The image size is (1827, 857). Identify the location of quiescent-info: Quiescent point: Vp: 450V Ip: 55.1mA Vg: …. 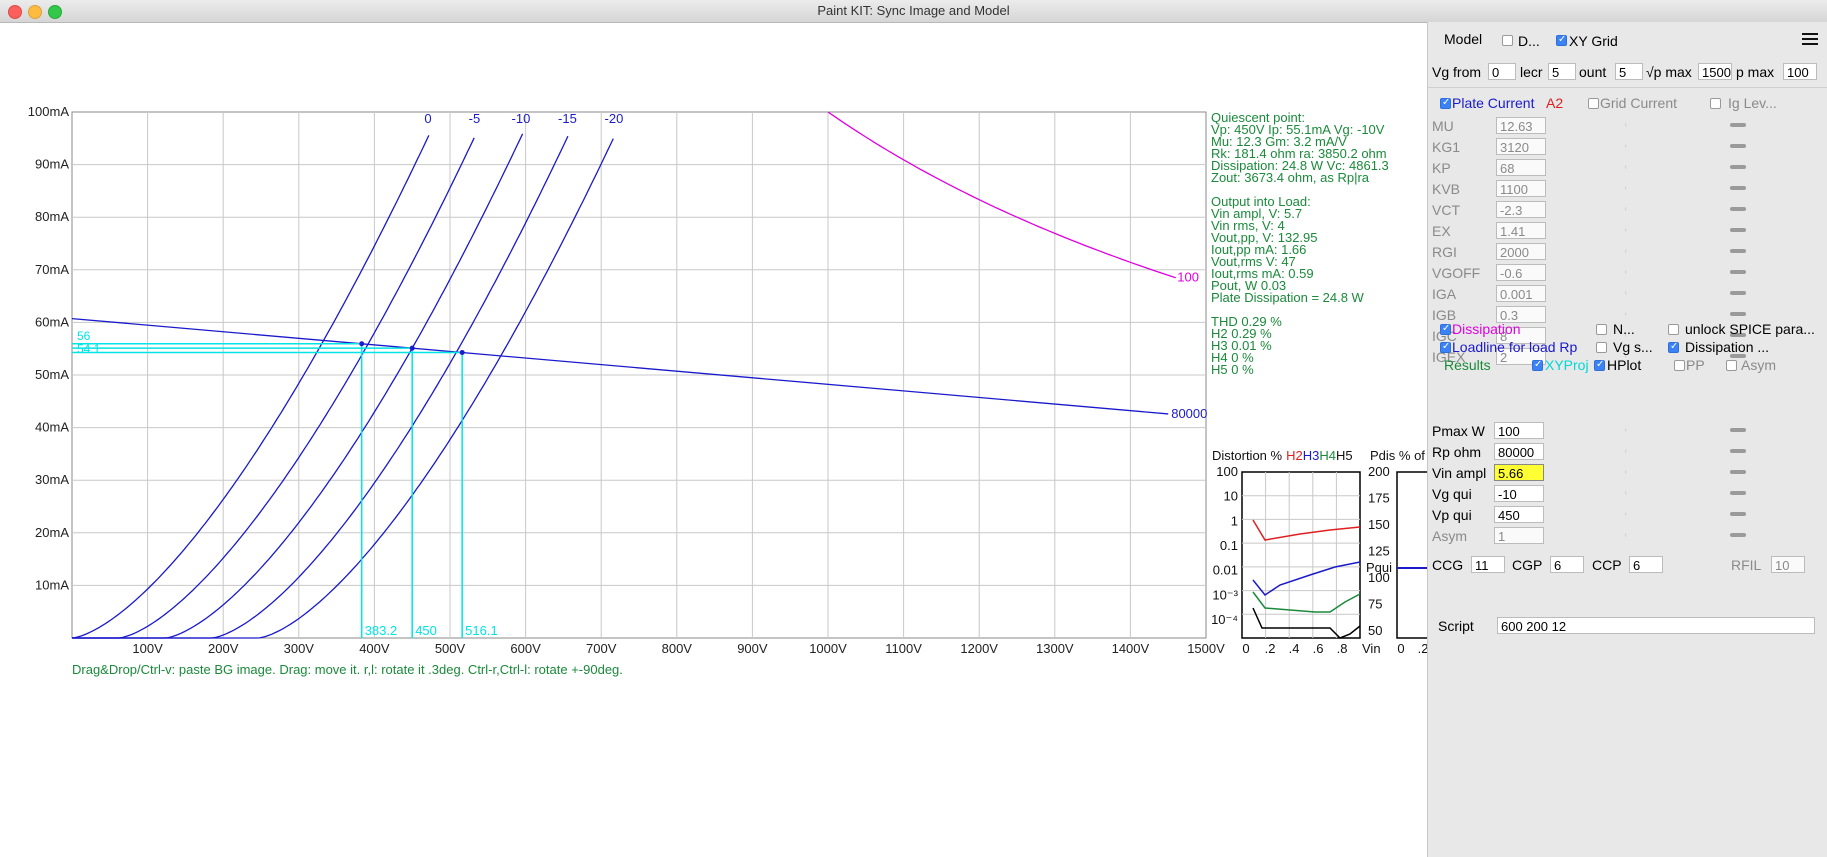
(1300, 147).